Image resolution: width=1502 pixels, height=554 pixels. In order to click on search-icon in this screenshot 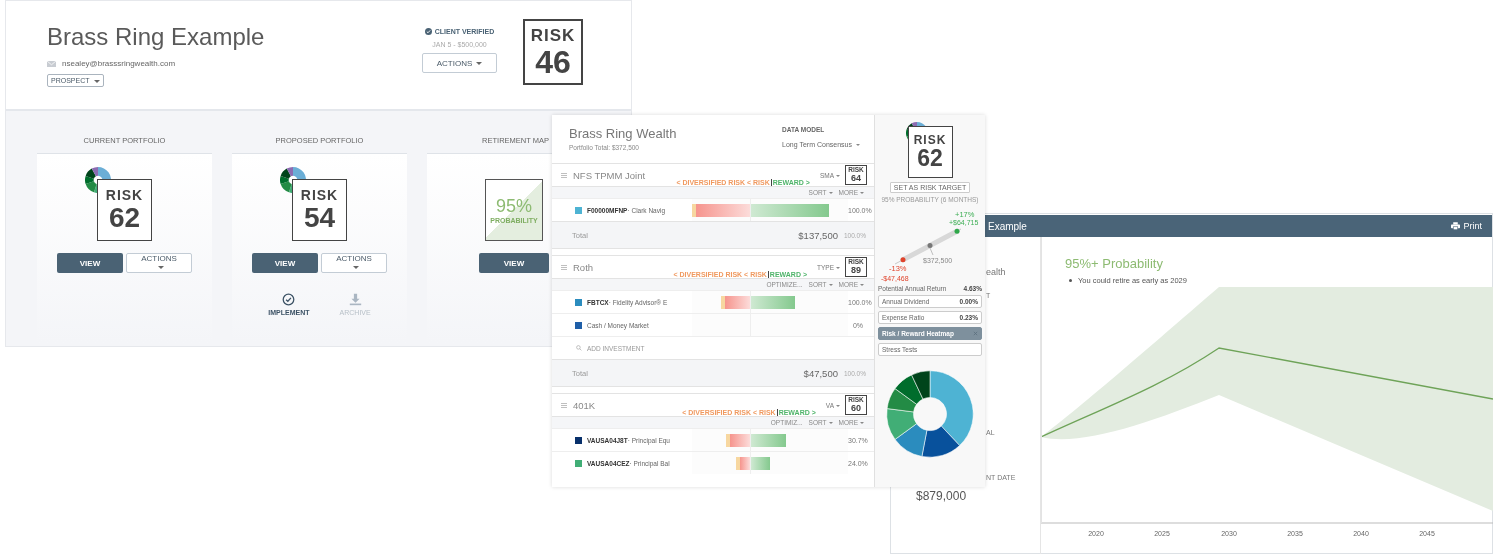, I will do `click(579, 348)`.